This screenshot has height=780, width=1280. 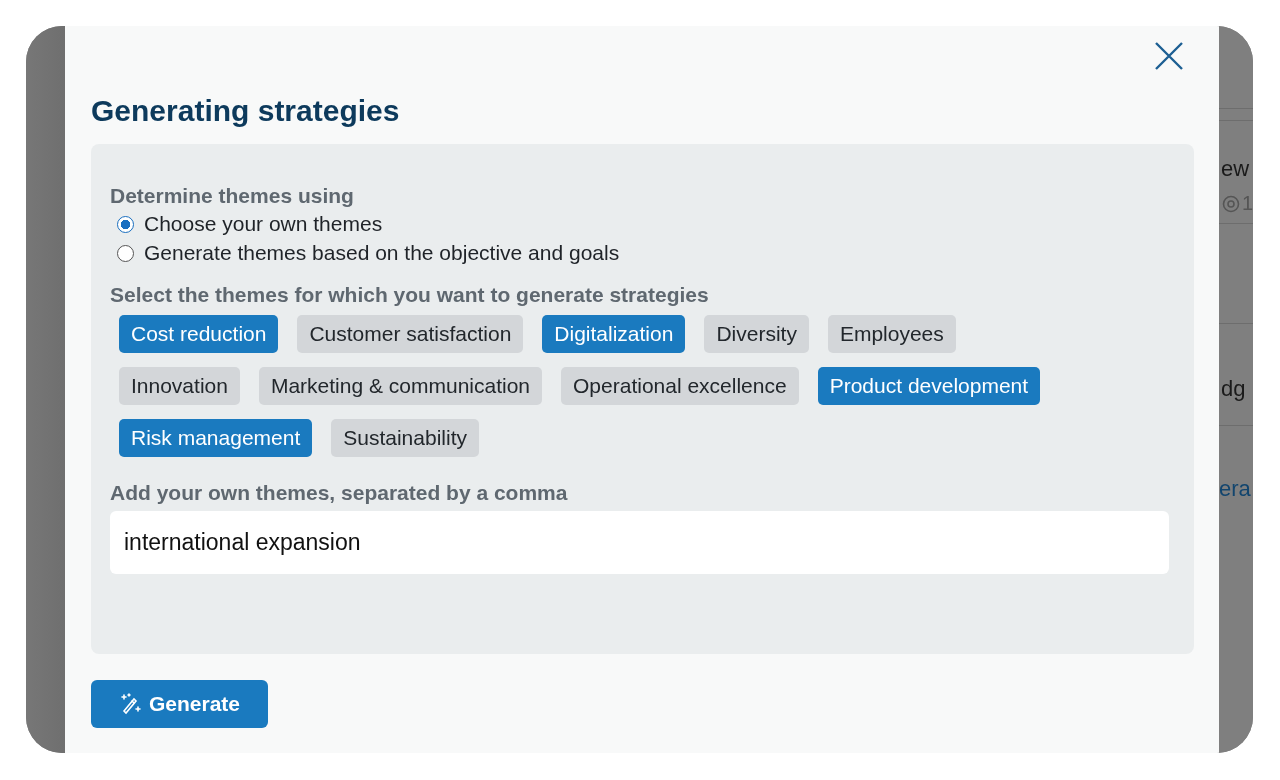 I want to click on theme-chip: Customer satisfaction, so click(x=410, y=334).